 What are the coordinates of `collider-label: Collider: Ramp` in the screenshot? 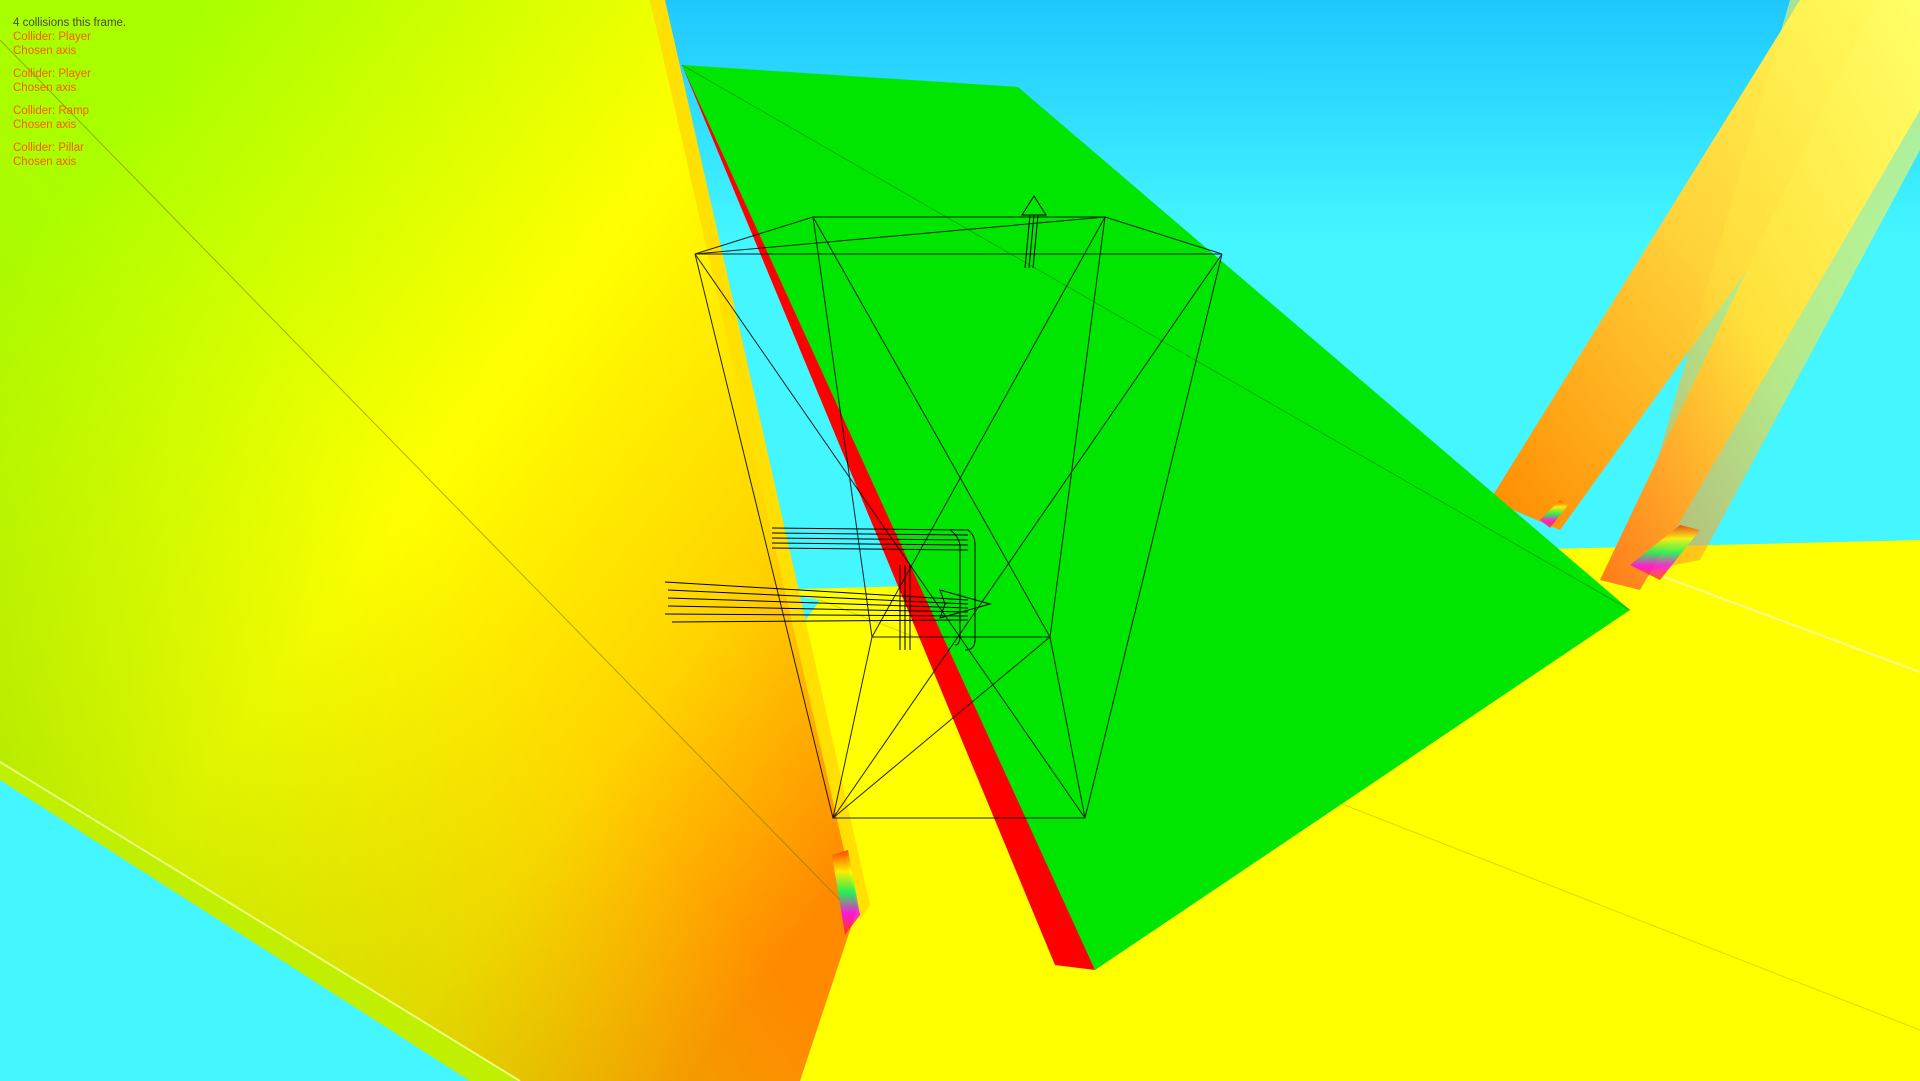 It's located at (51, 111).